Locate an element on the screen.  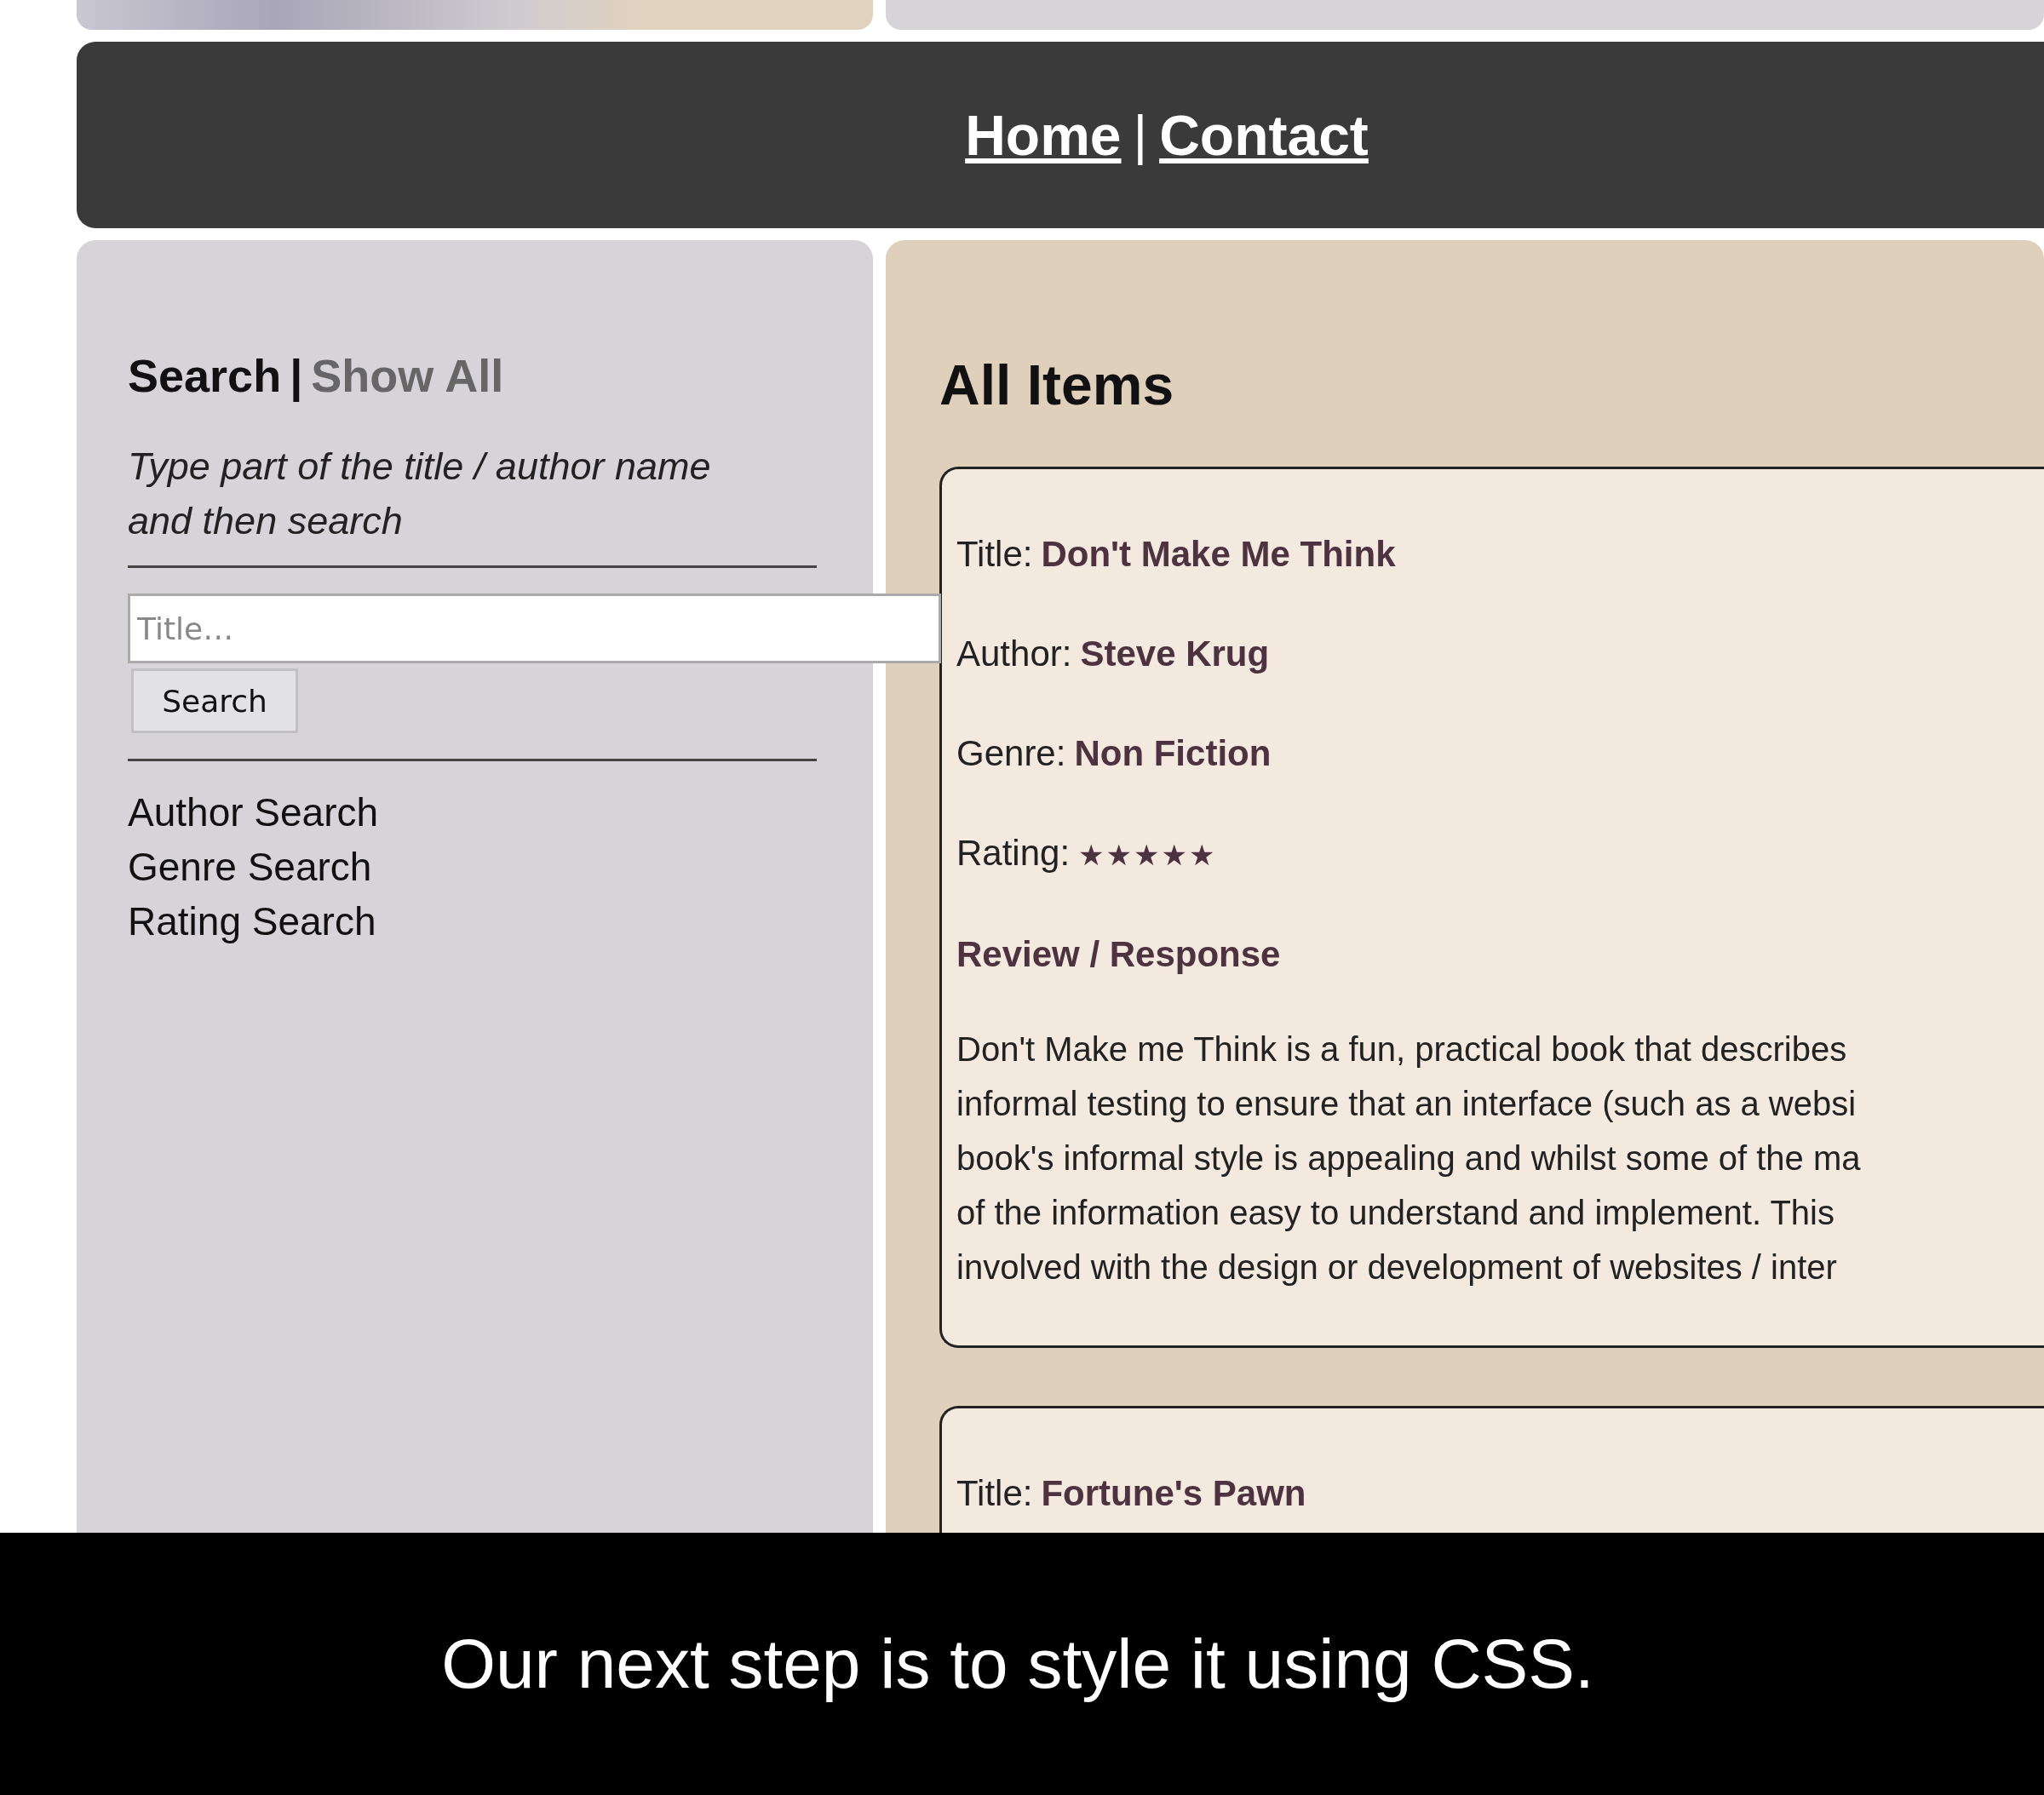
search-heading: Search is located at coordinates (205, 375).